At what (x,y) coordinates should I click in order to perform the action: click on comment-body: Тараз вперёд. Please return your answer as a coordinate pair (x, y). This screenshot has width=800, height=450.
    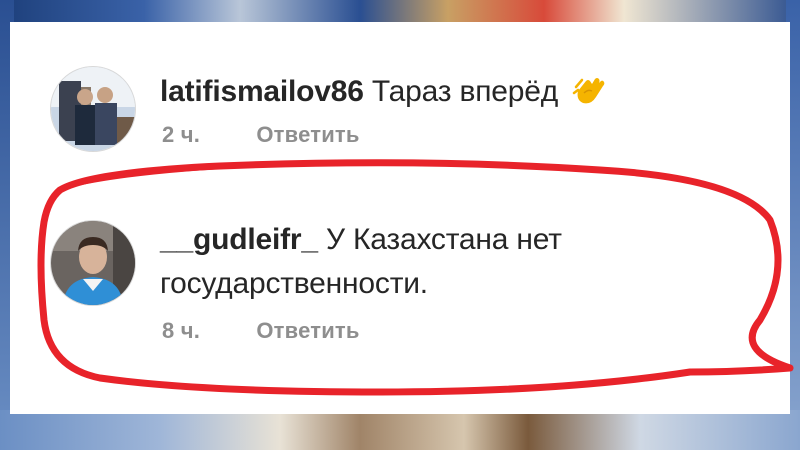
    Looking at the image, I should click on (465, 91).